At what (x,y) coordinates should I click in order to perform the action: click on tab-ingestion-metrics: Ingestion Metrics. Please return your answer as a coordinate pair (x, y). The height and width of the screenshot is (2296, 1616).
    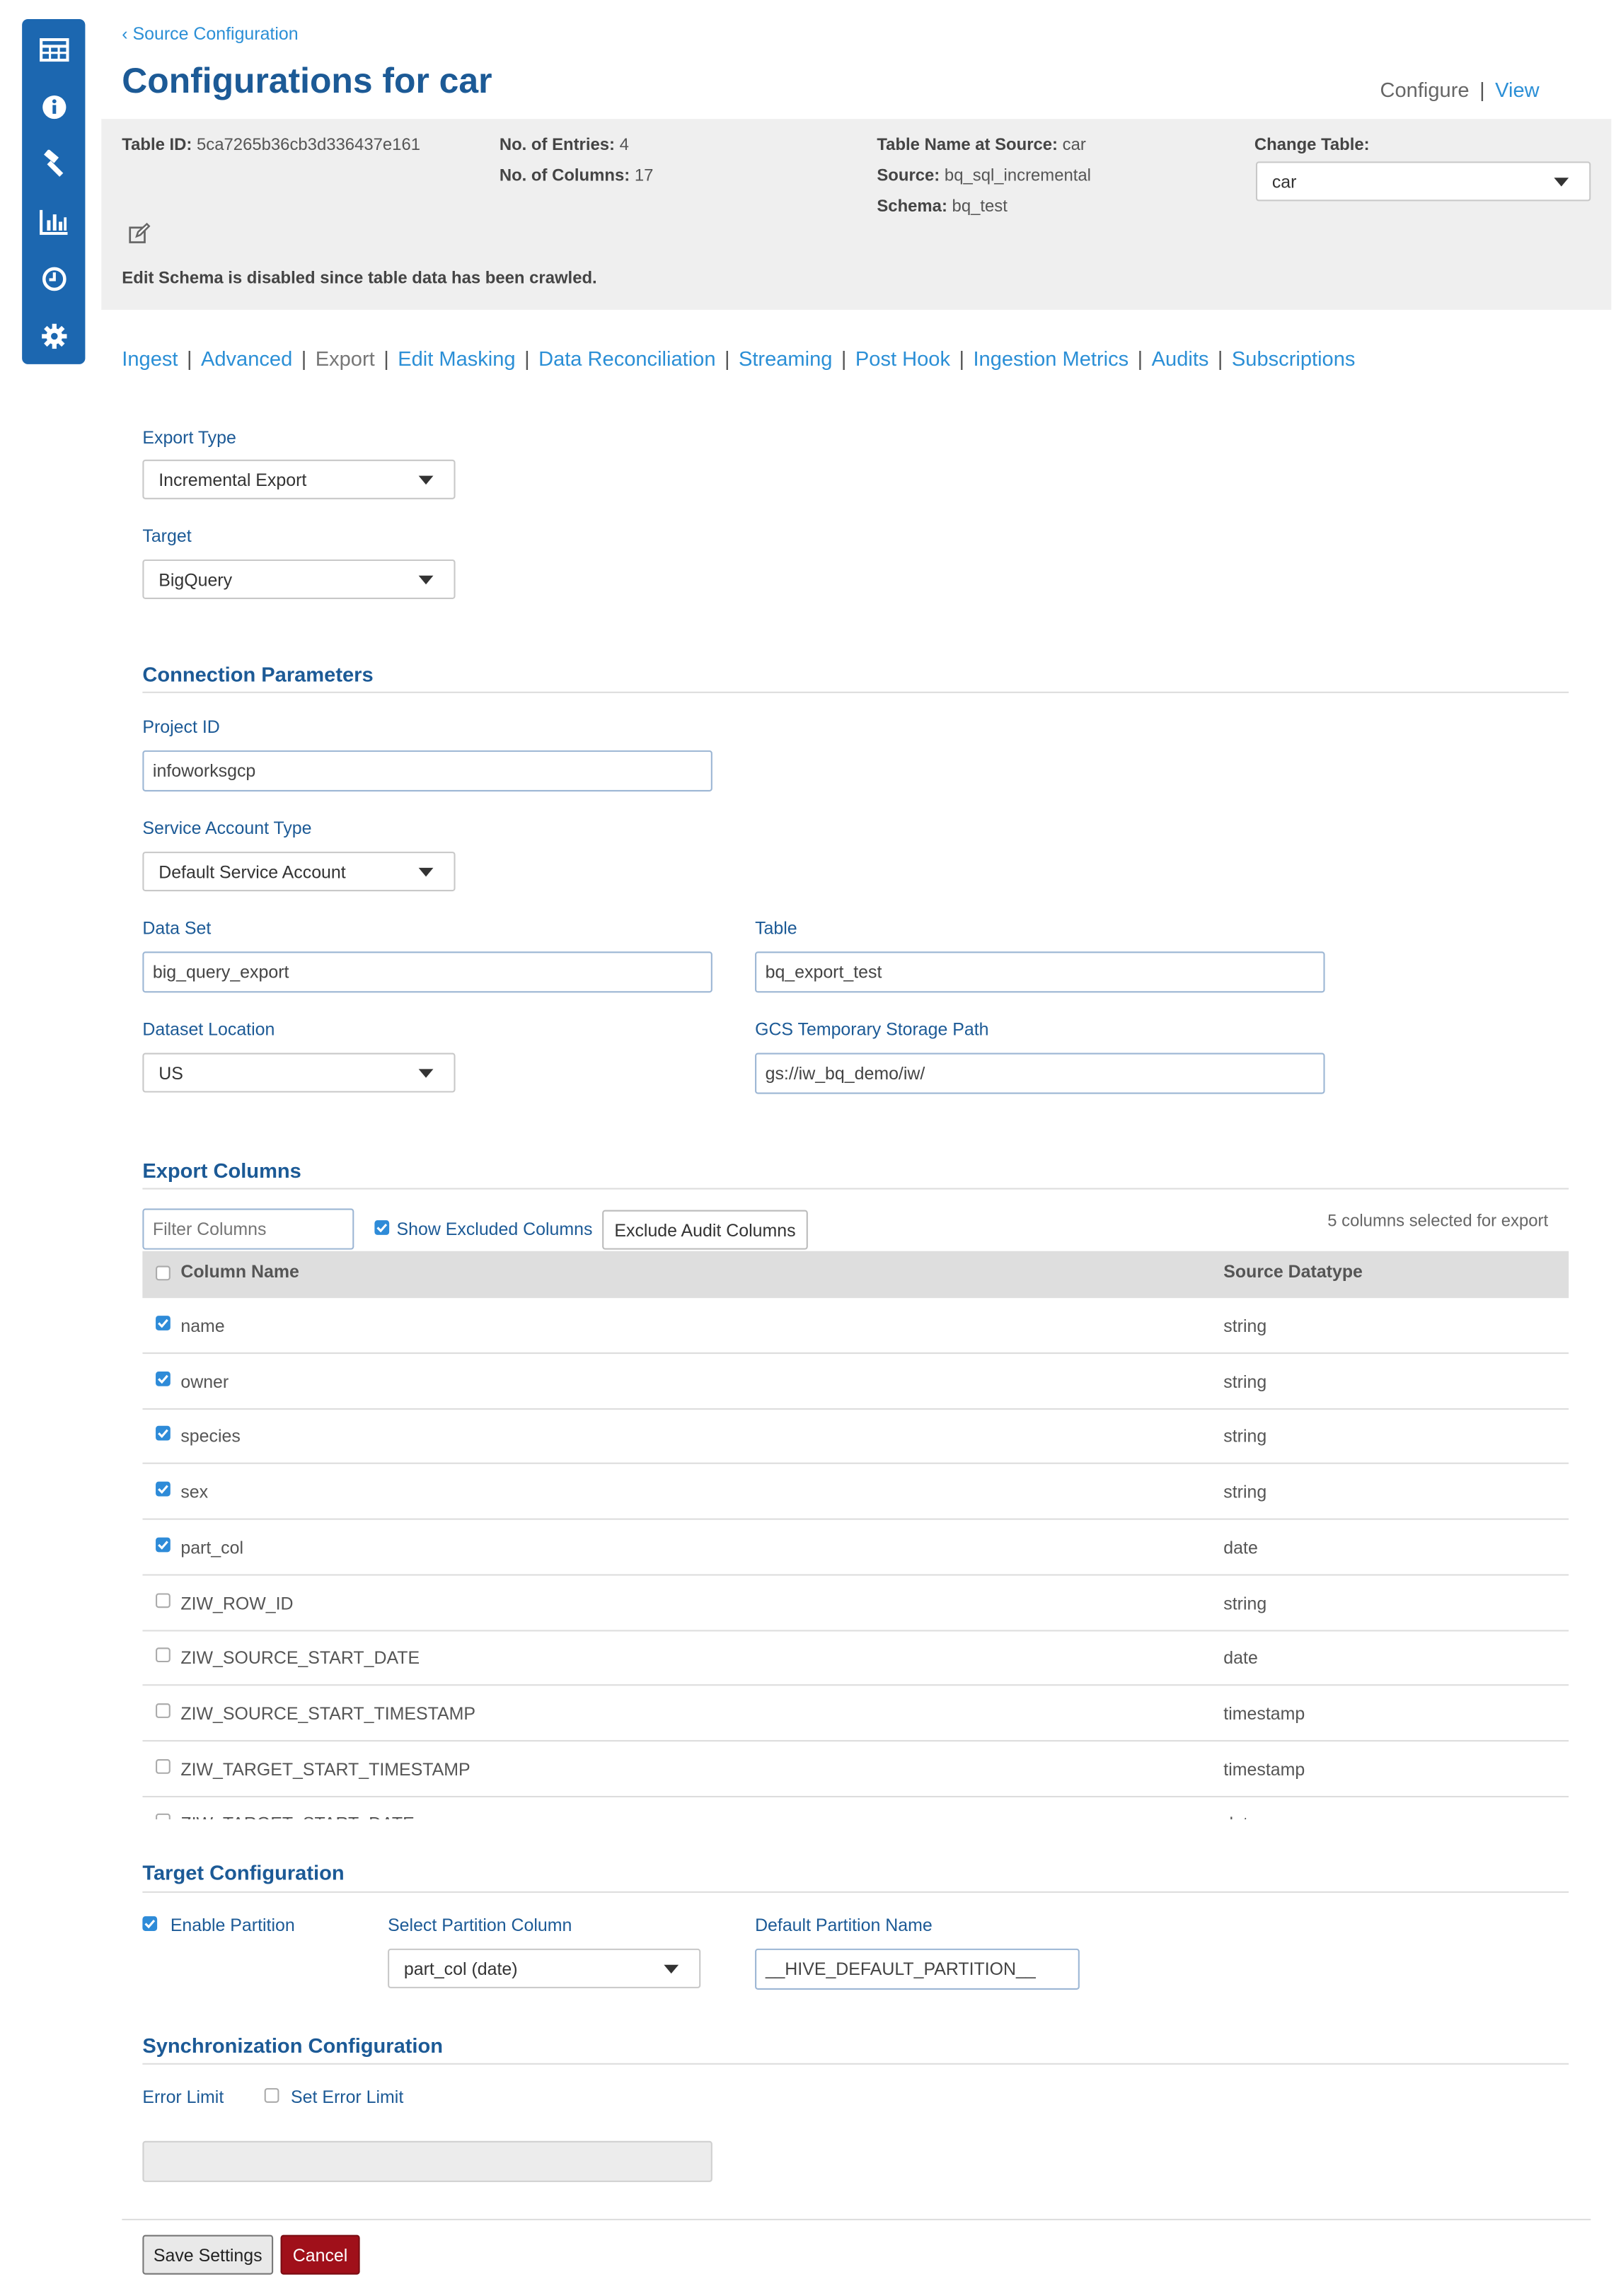
    Looking at the image, I should click on (1051, 358).